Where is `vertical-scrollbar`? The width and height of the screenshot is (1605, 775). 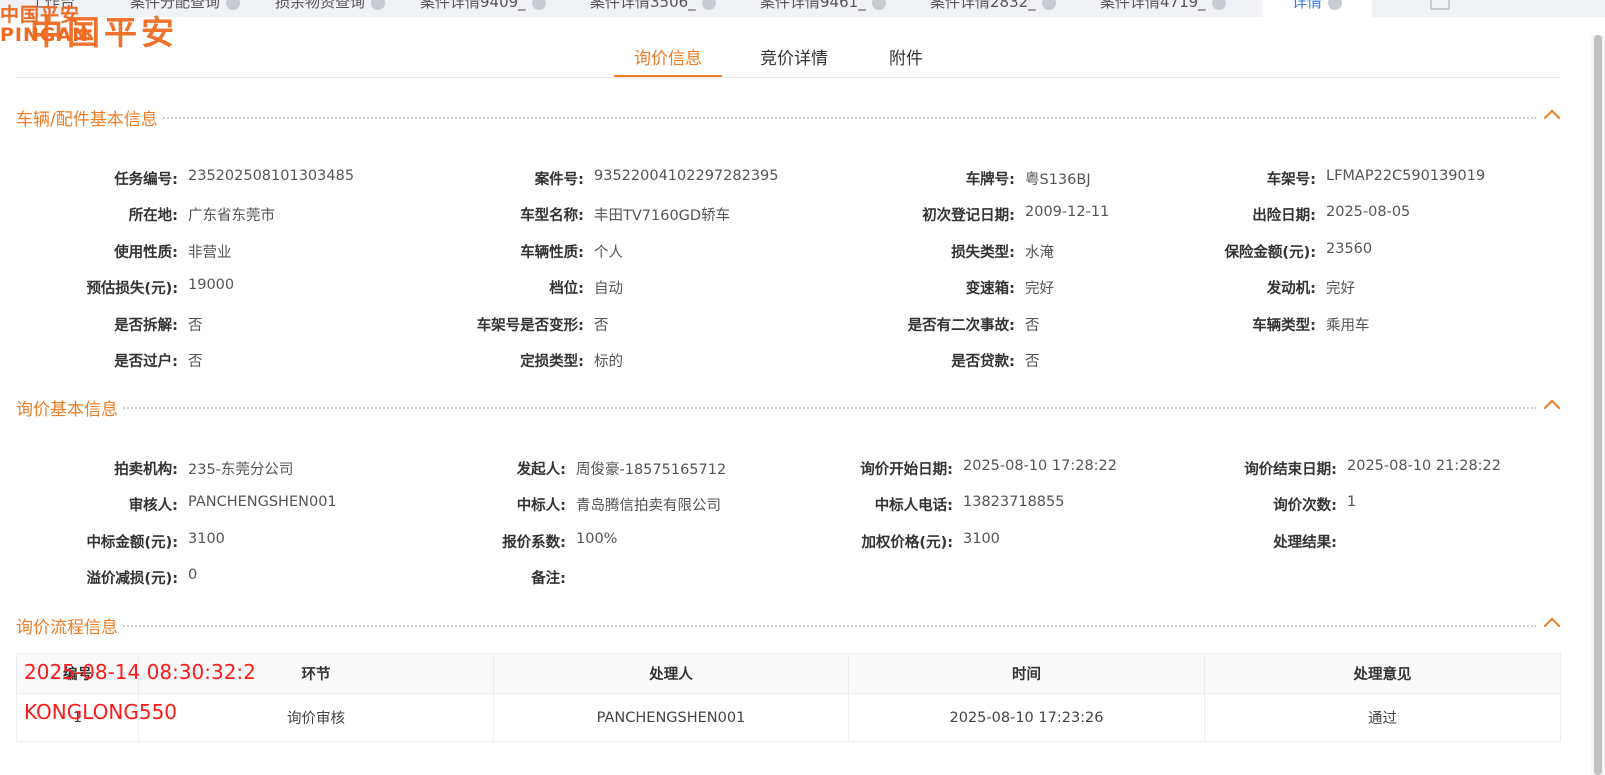 vertical-scrollbar is located at coordinates (1598, 405).